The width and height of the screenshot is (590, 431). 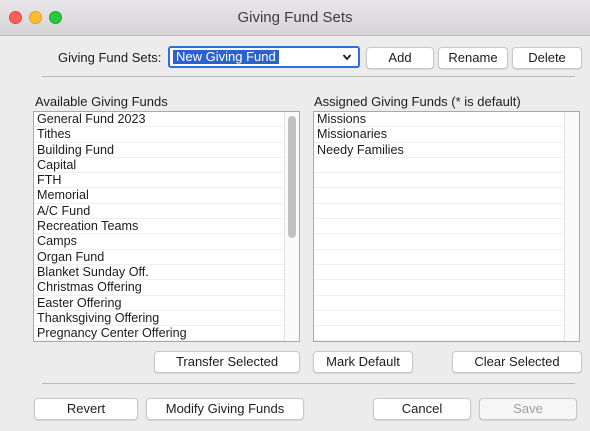 What do you see at coordinates (446, 150) in the screenshot?
I see `assigned-fund-item: Needy Families` at bounding box center [446, 150].